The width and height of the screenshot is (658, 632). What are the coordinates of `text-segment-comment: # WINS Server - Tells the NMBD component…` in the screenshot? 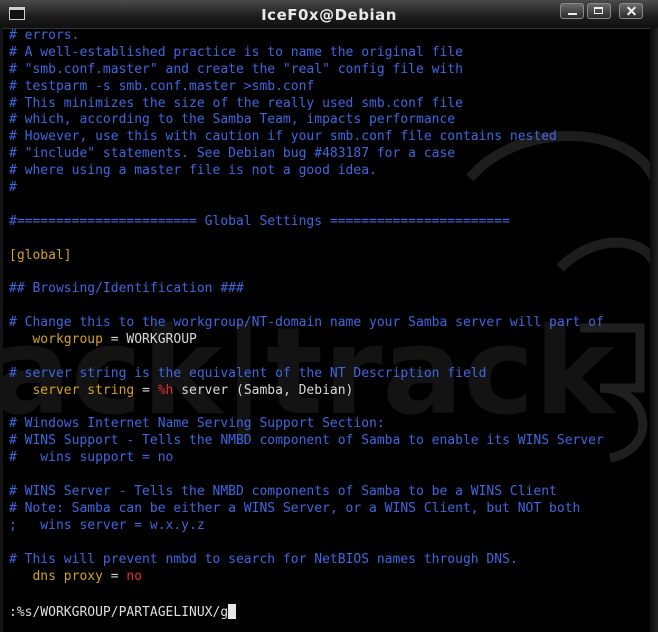 It's located at (283, 492).